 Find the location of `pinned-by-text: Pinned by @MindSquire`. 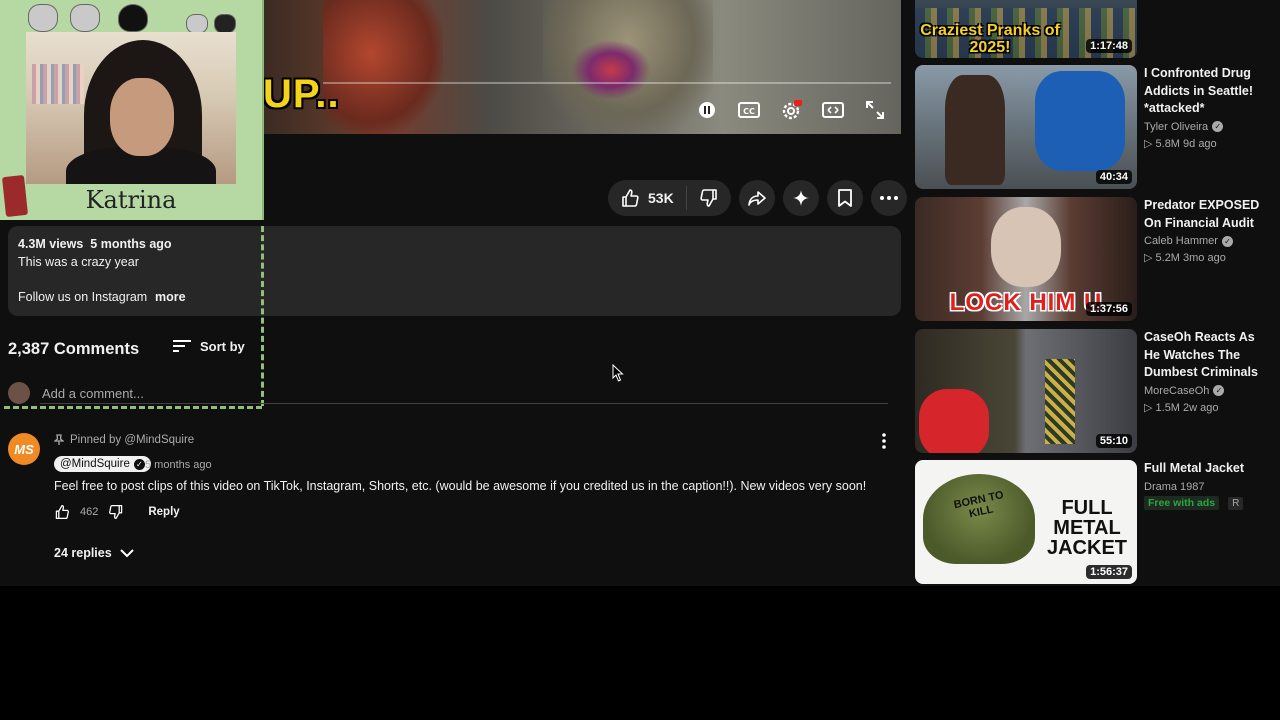

pinned-by-text: Pinned by @MindSquire is located at coordinates (132, 440).